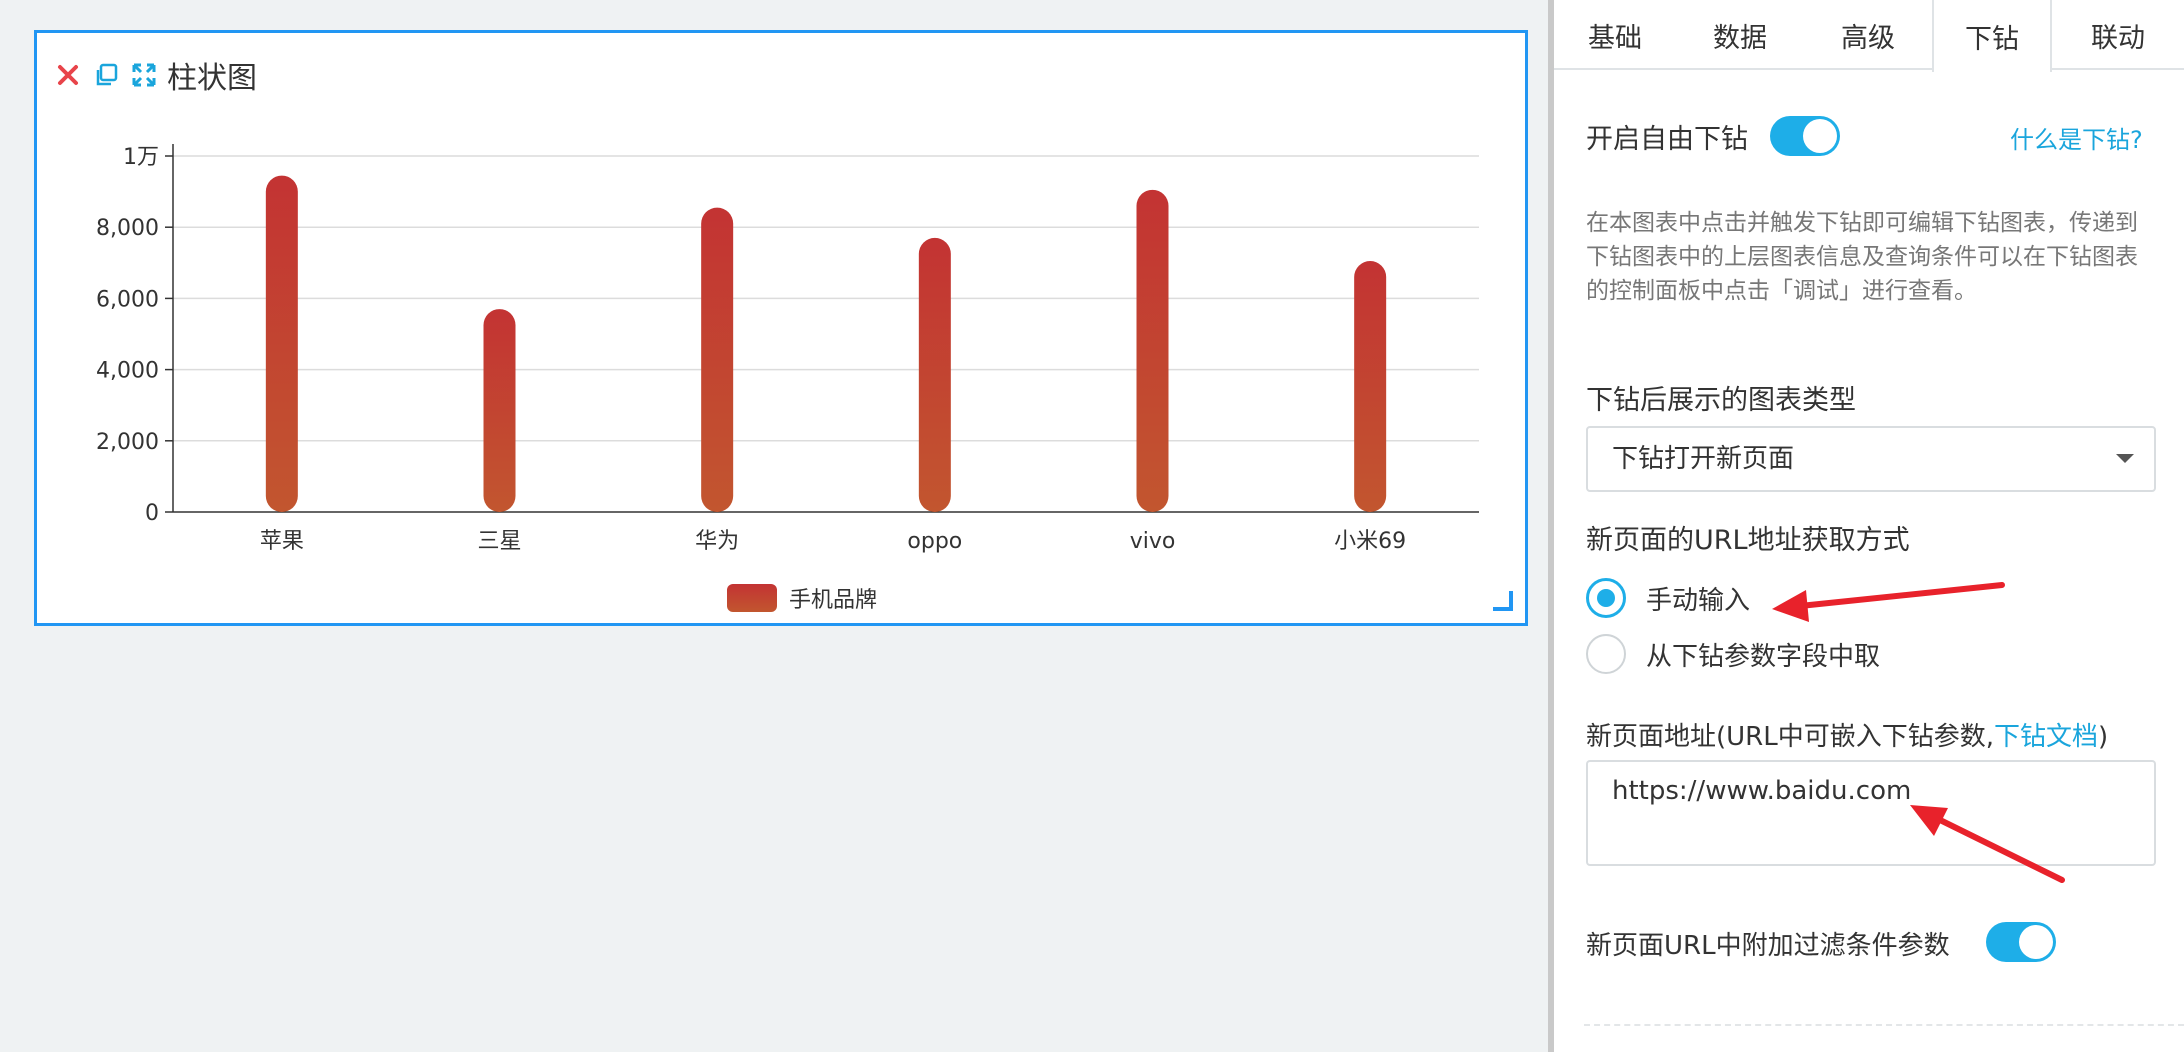  I want to click on close-icon, so click(68, 75).